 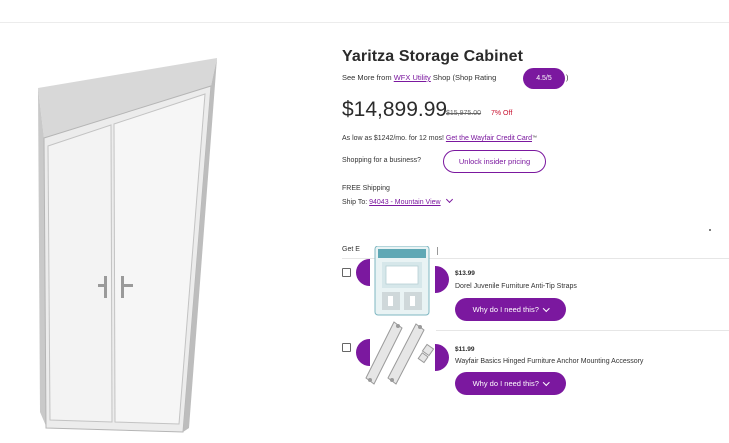 I want to click on product-title: Yaritza Storage Cabinet, so click(x=433, y=56).